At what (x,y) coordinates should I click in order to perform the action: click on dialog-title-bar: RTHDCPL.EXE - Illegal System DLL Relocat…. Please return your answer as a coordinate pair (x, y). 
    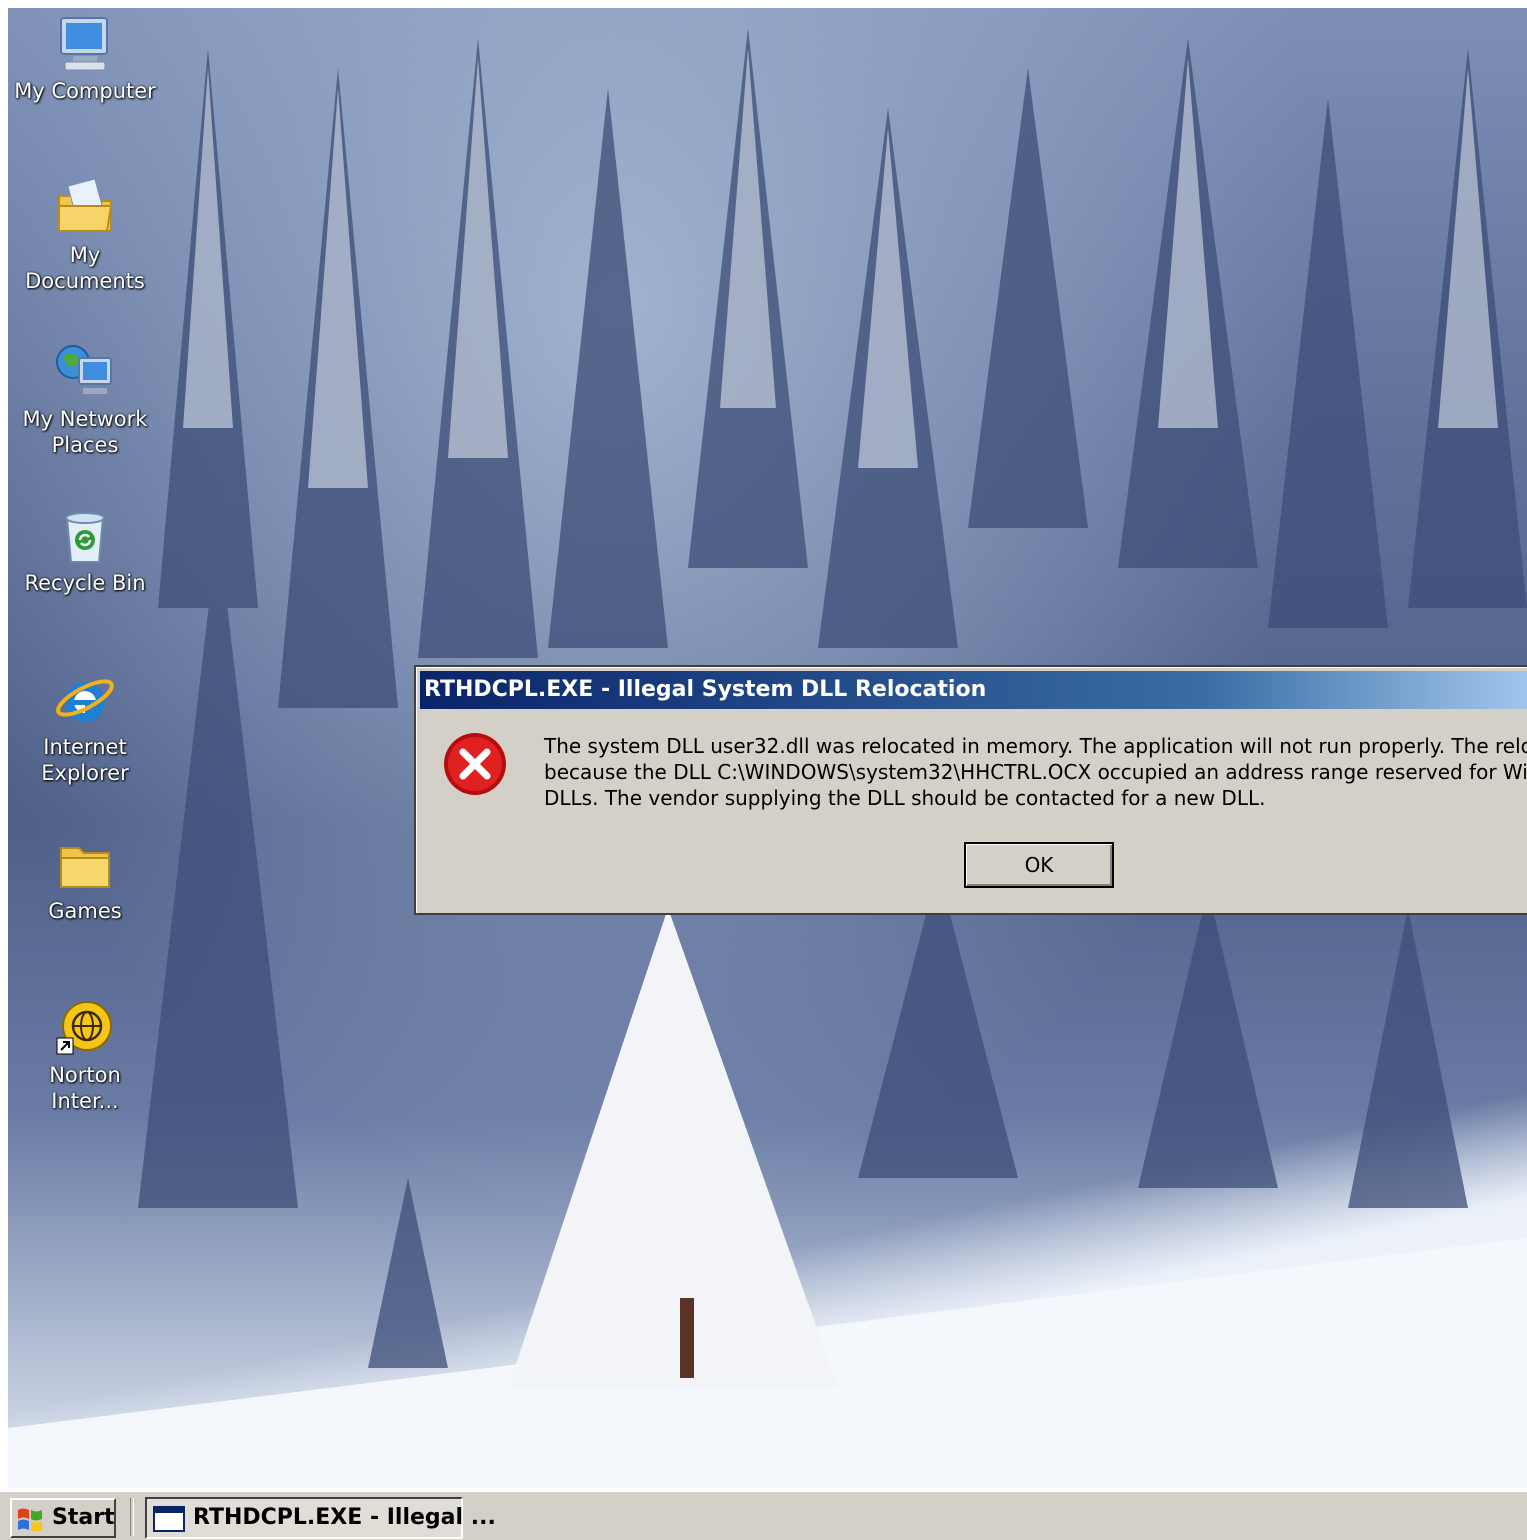
    Looking at the image, I should click on (973, 690).